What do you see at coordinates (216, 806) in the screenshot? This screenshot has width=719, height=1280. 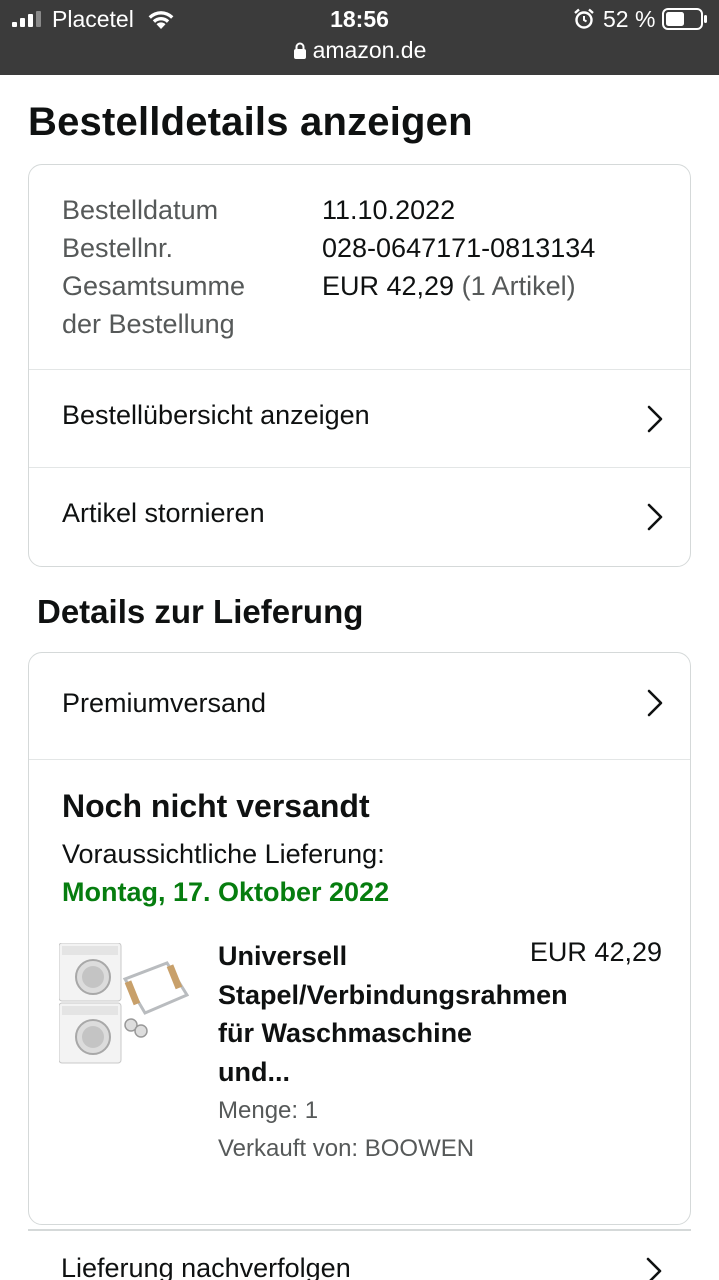 I see `shipment-status: Noch nicht versandt` at bounding box center [216, 806].